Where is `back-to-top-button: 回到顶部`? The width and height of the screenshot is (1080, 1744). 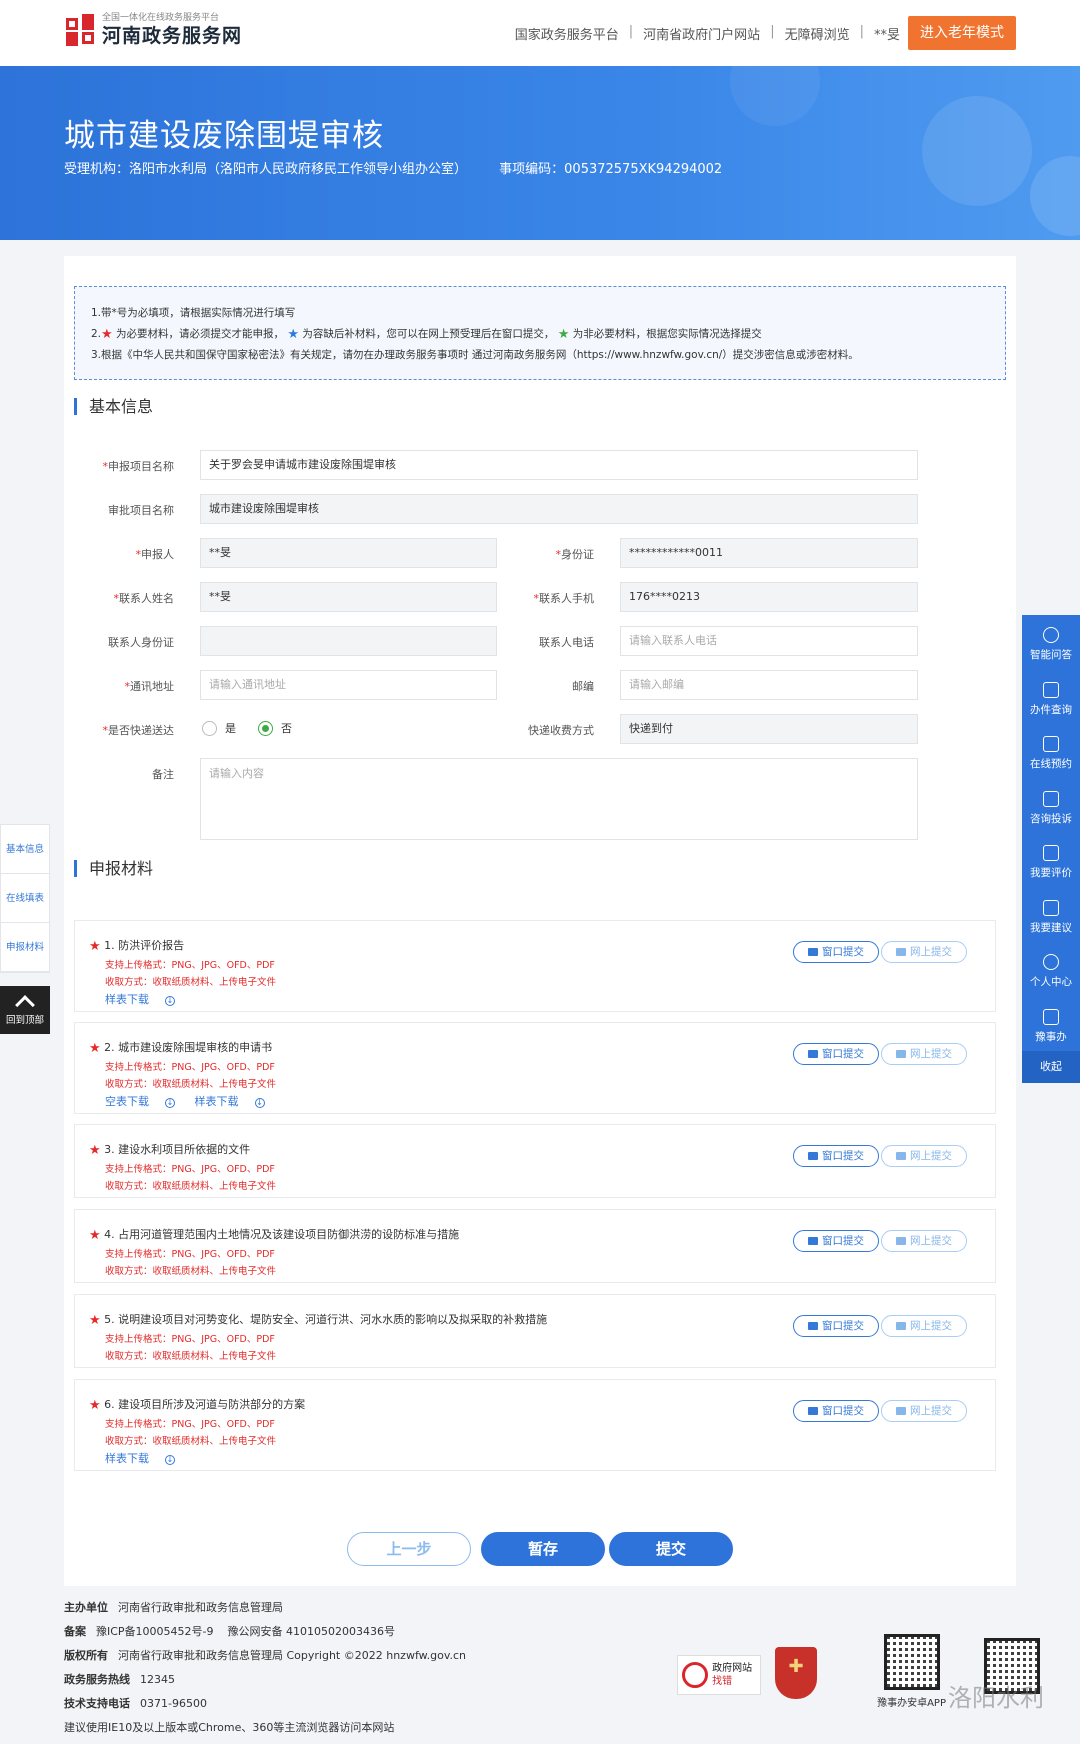 back-to-top-button: 回到顶部 is located at coordinates (25, 1010).